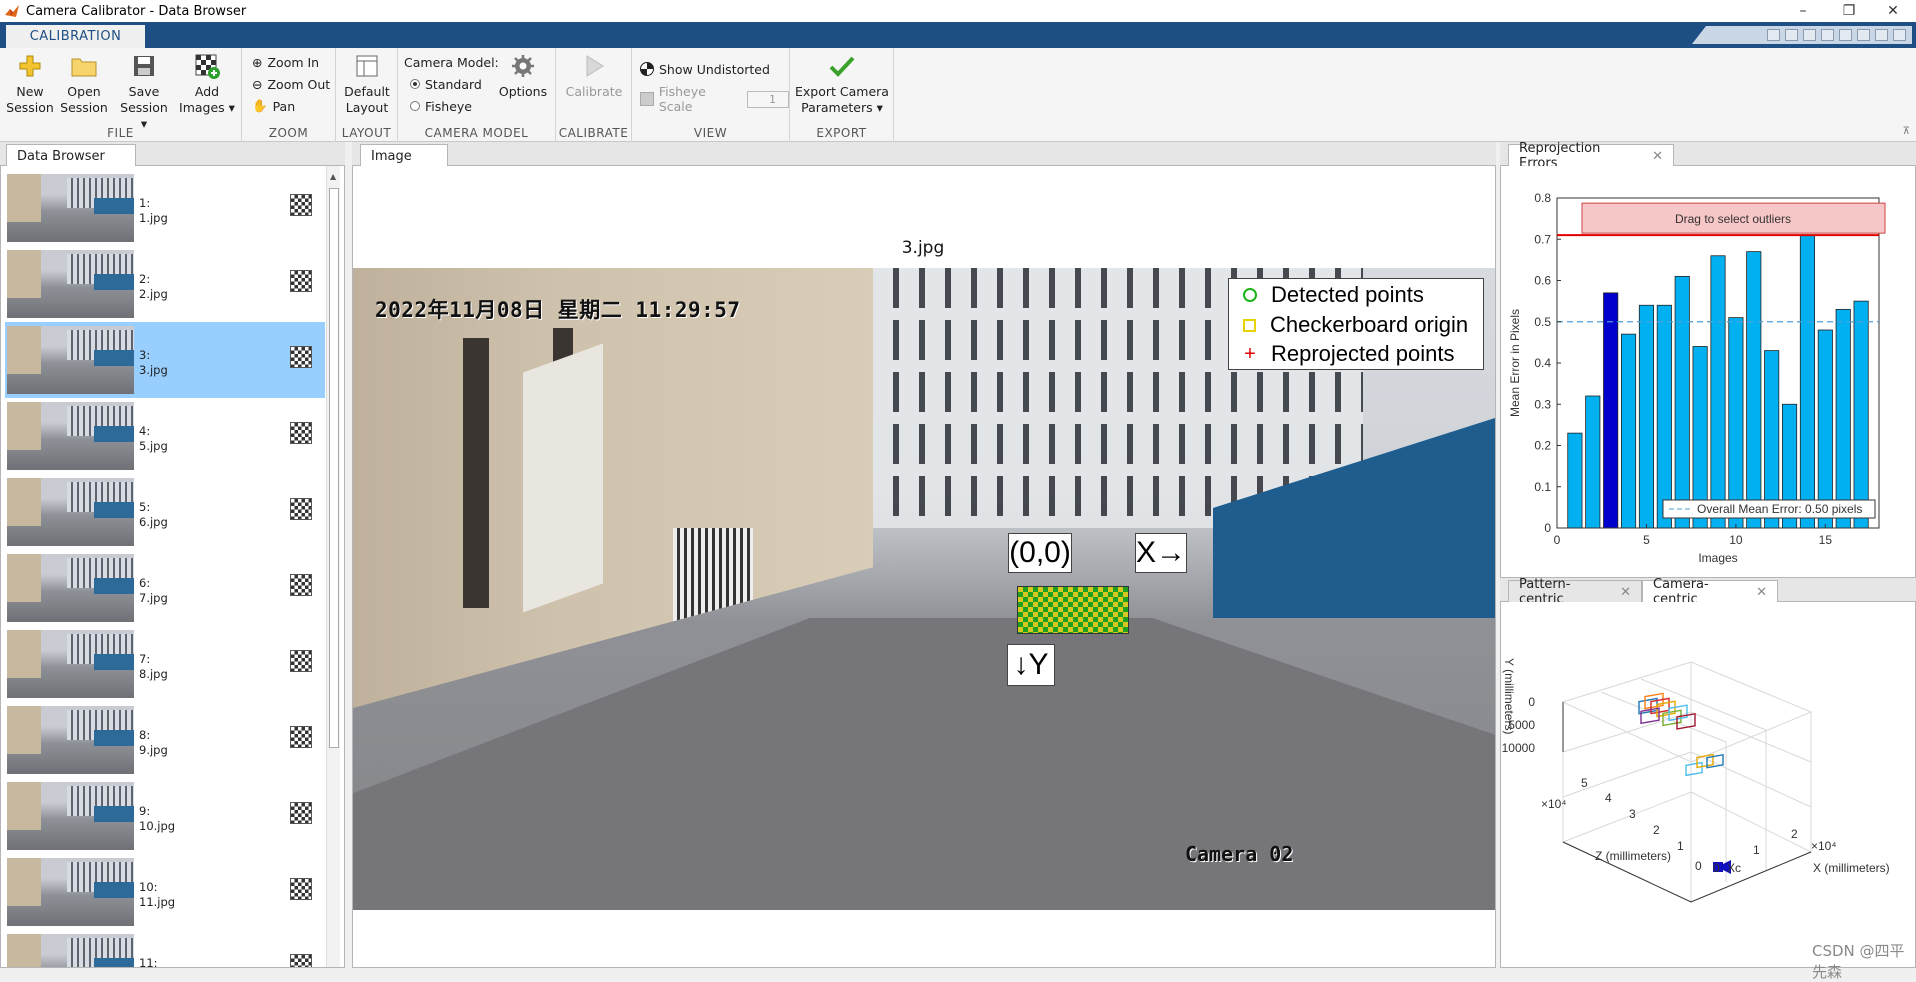 The height and width of the screenshot is (982, 1916). Describe the element at coordinates (1736, 540) in the screenshot. I see `x-tick-label: 10` at that location.